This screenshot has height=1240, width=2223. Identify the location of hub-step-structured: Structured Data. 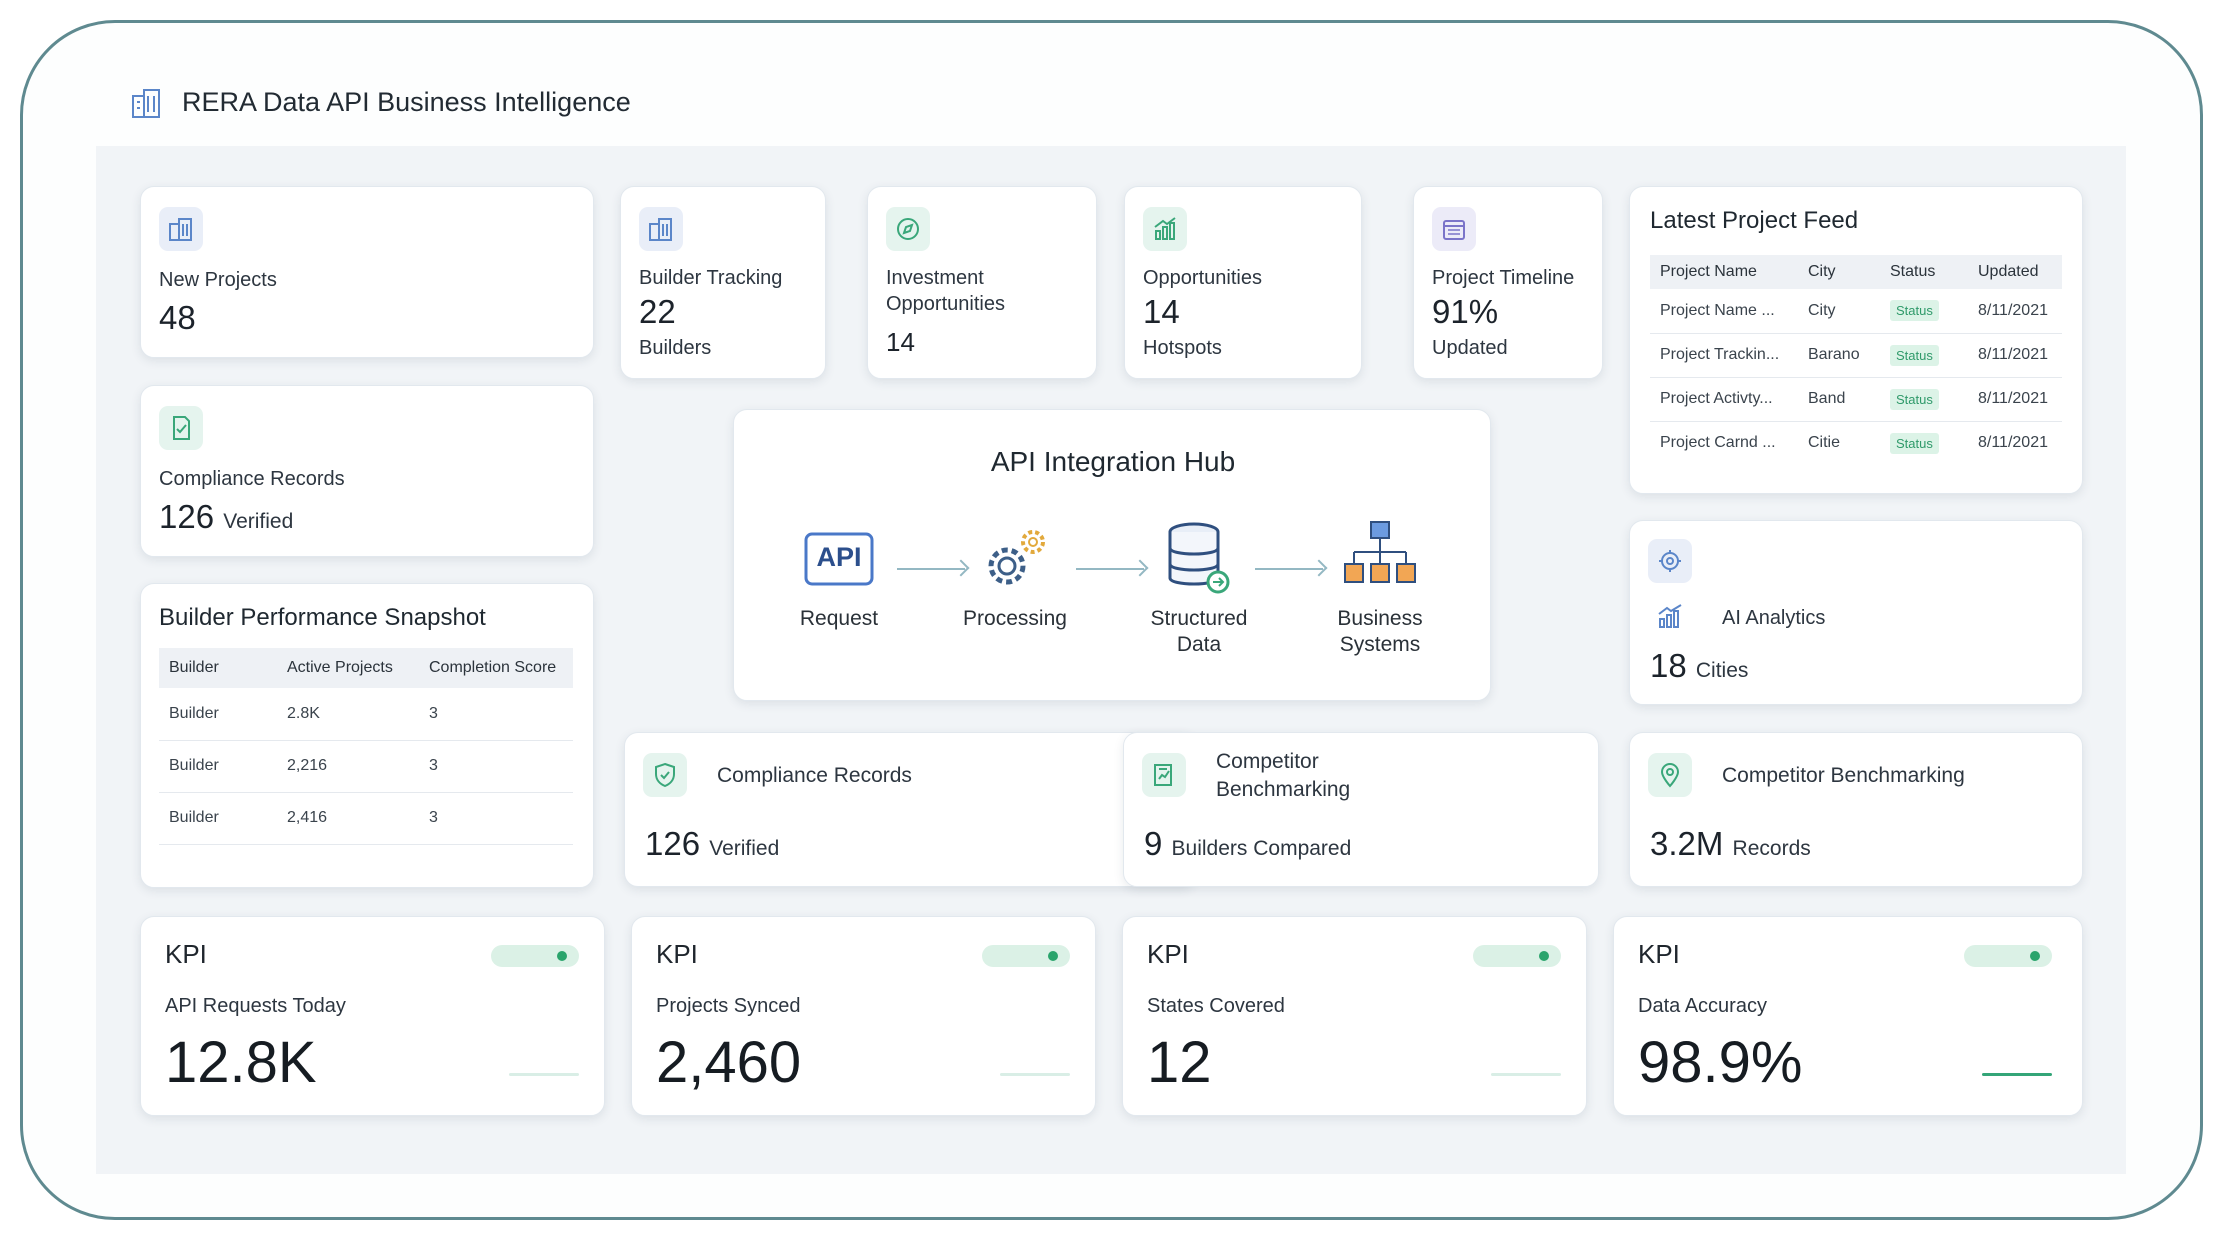
(1199, 632).